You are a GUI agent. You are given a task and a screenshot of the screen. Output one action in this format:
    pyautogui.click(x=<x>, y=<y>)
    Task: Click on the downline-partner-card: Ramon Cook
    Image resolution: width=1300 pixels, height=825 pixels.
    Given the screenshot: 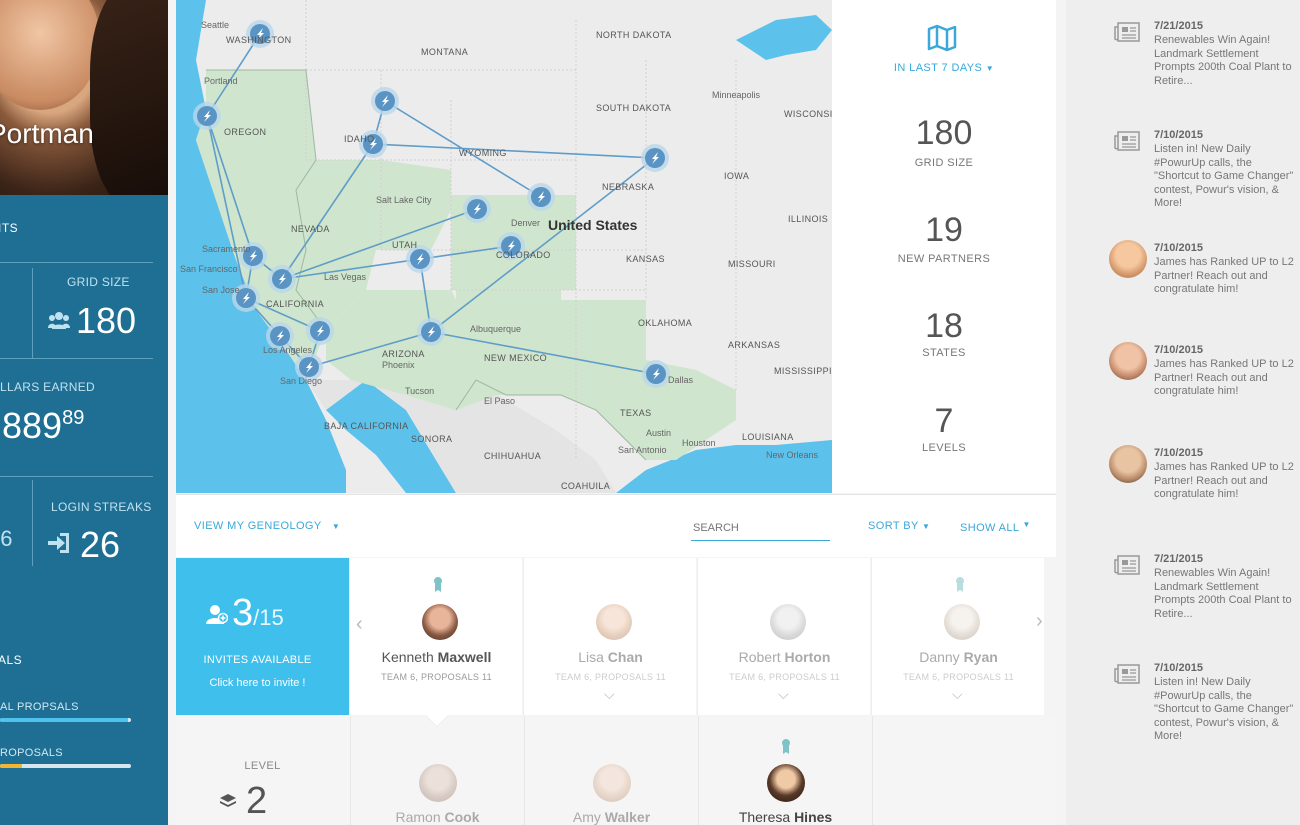 What is the action you would take?
    pyautogui.click(x=436, y=770)
    